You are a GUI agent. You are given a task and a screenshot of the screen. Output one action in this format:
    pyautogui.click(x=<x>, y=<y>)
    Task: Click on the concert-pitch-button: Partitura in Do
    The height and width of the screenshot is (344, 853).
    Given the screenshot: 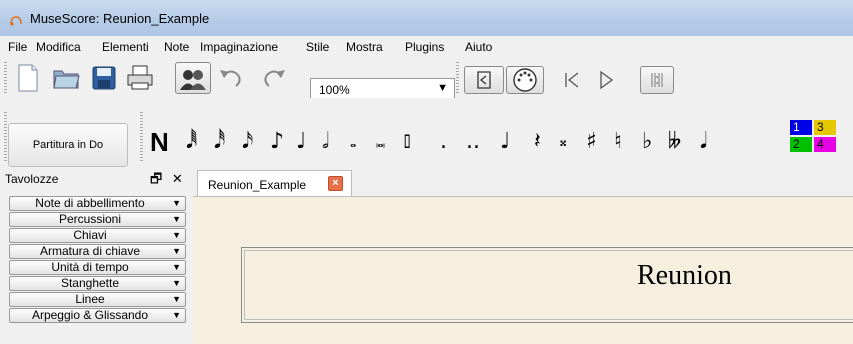 What is the action you would take?
    pyautogui.click(x=68, y=145)
    